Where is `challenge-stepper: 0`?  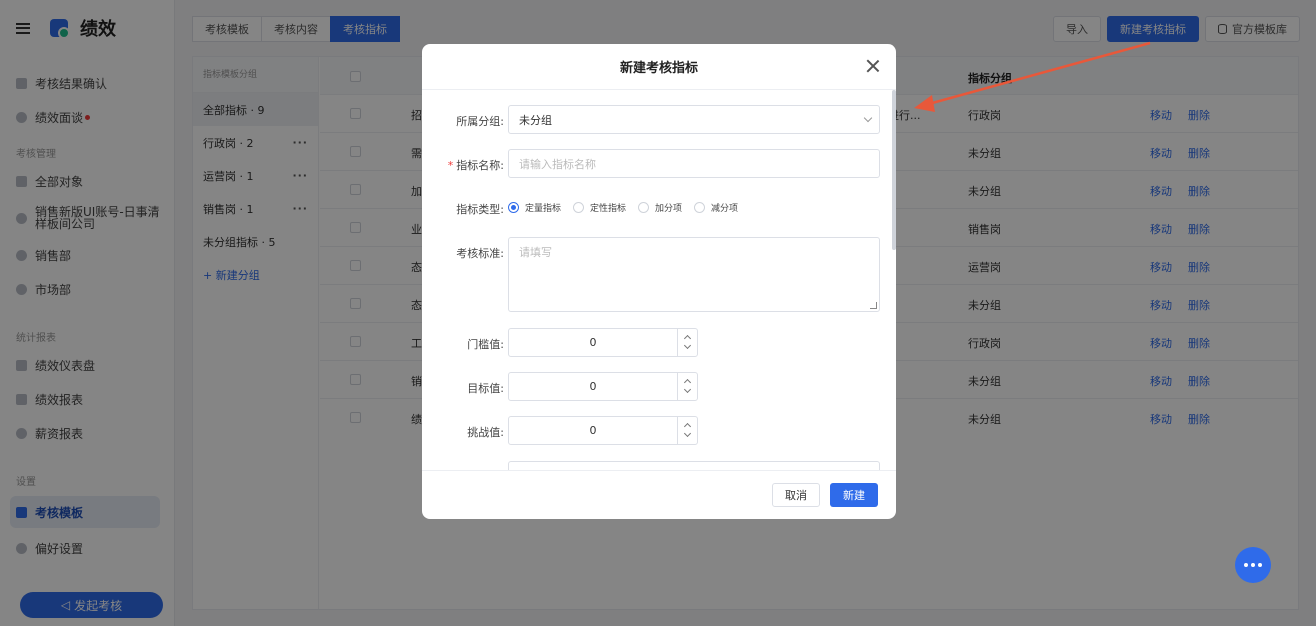 challenge-stepper: 0 is located at coordinates (603, 430).